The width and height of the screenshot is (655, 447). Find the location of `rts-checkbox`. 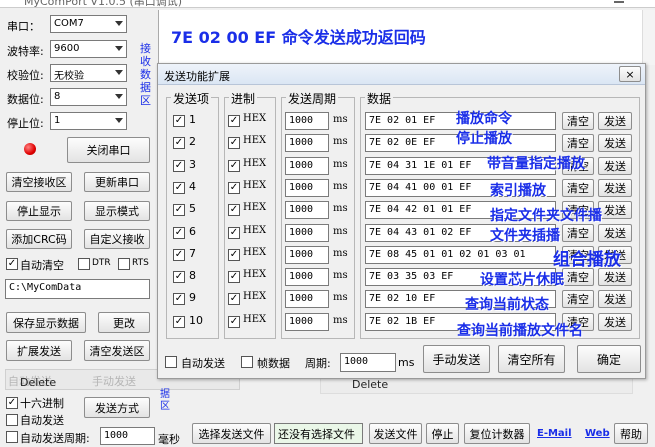

rts-checkbox is located at coordinates (124, 264).